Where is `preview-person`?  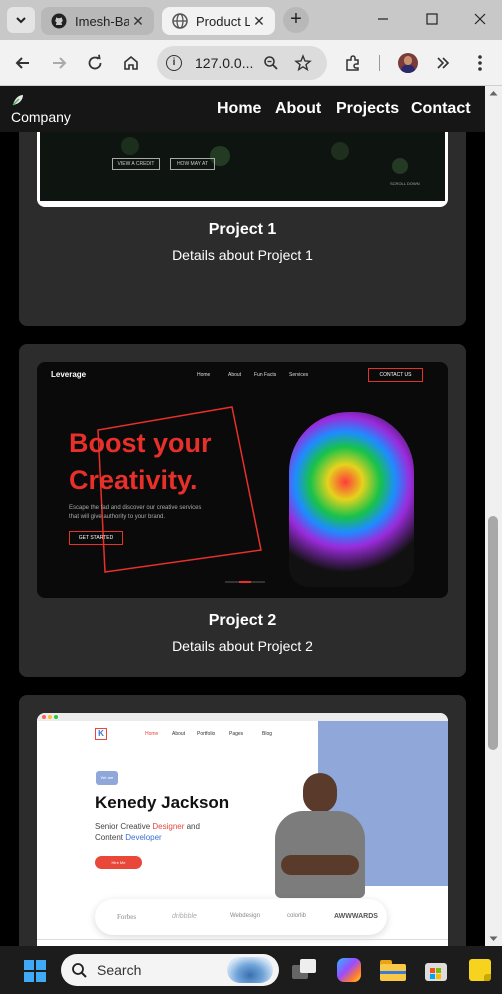 preview-person is located at coordinates (320, 835).